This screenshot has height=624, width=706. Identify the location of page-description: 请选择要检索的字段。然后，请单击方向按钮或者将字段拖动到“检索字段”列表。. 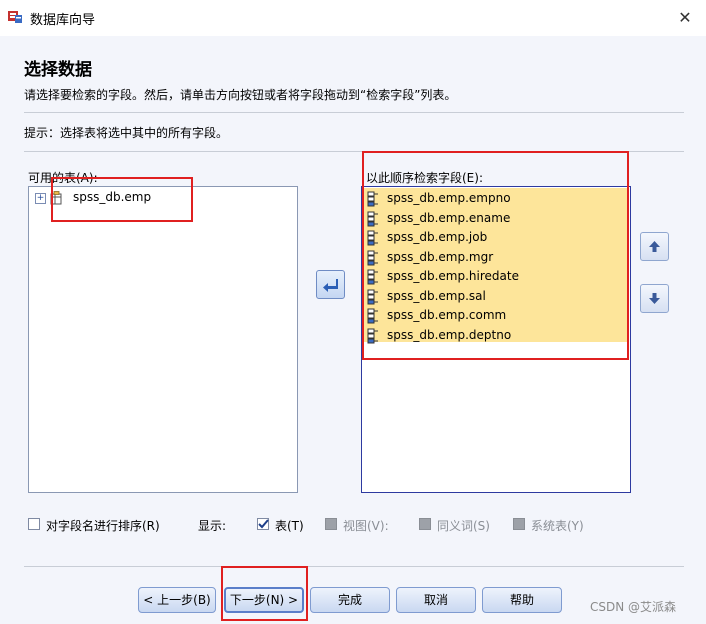
(240, 95).